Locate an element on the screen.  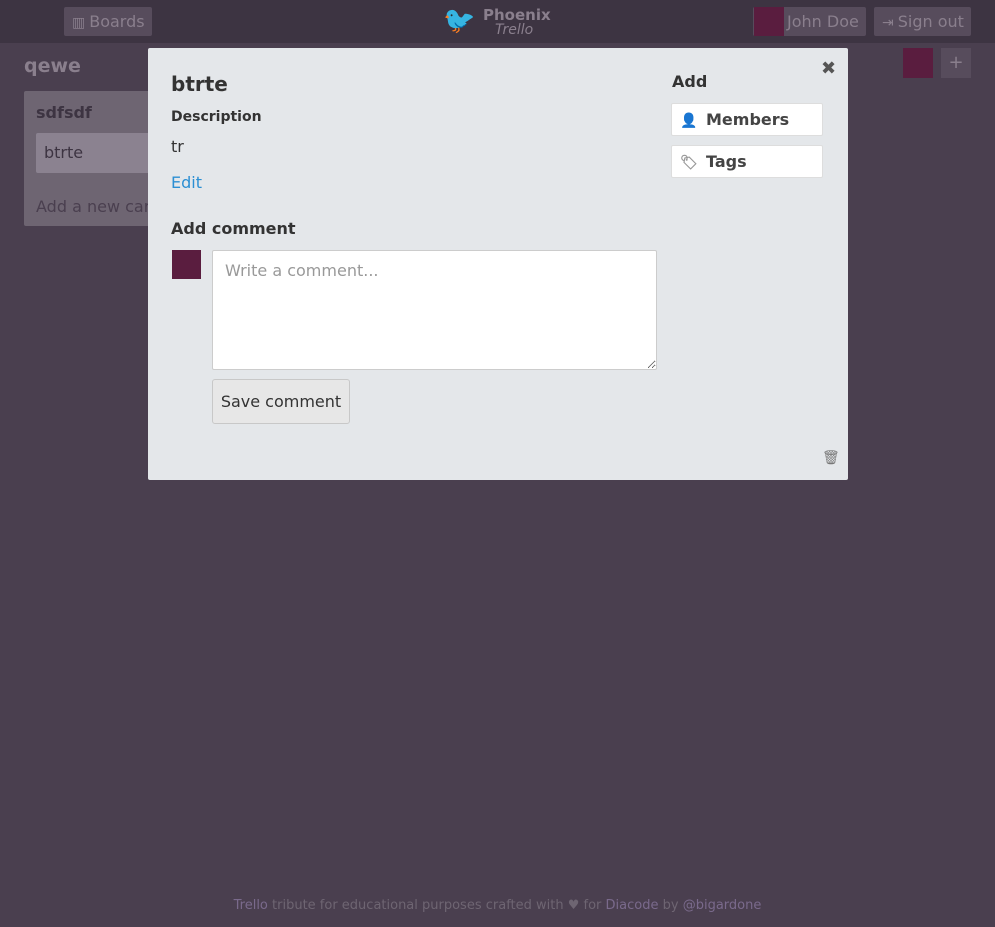
boards-label: Boards is located at coordinates (117, 21).